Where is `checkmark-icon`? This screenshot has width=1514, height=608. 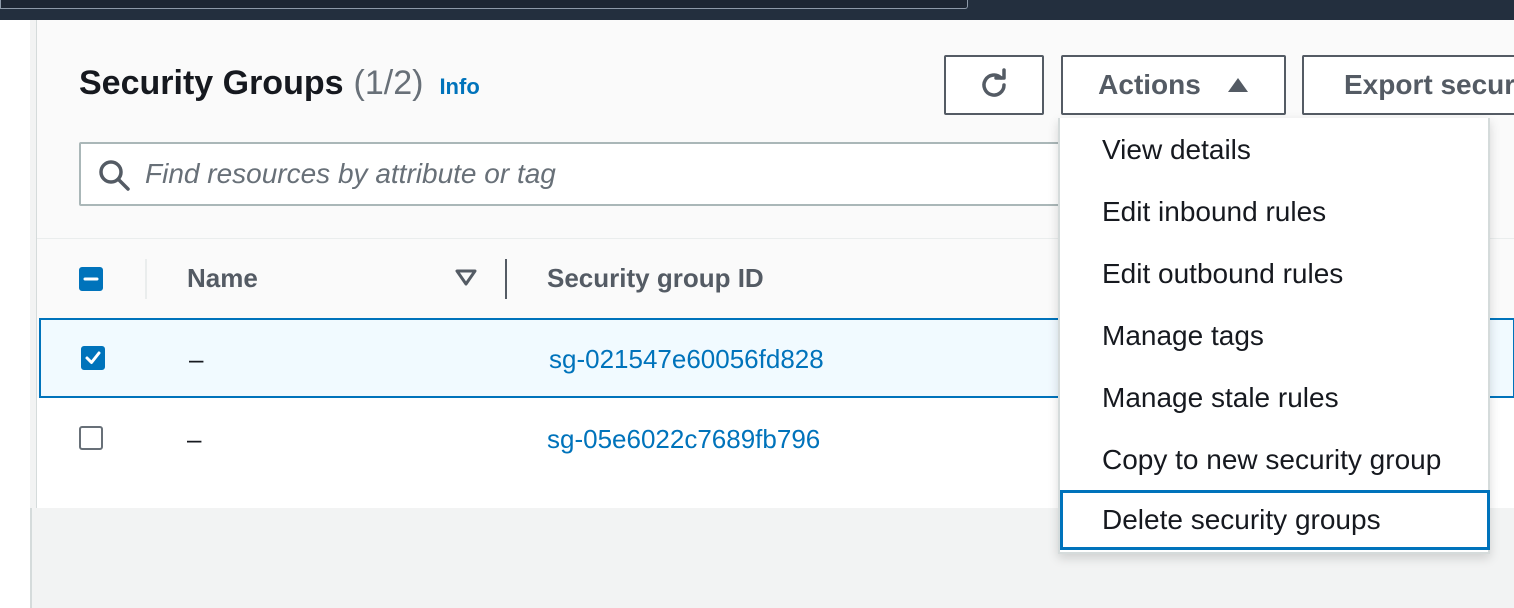
checkmark-icon is located at coordinates (93, 357).